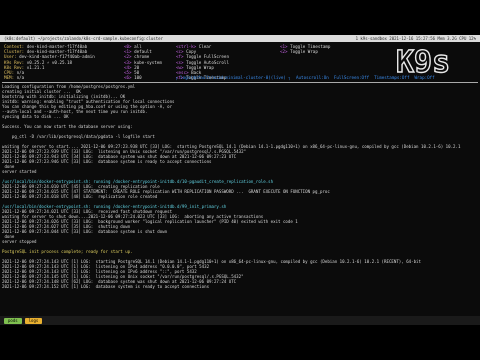 This screenshot has height=360, width=480. I want to click on entry-value: Toggle Wrap, so click(304, 52).